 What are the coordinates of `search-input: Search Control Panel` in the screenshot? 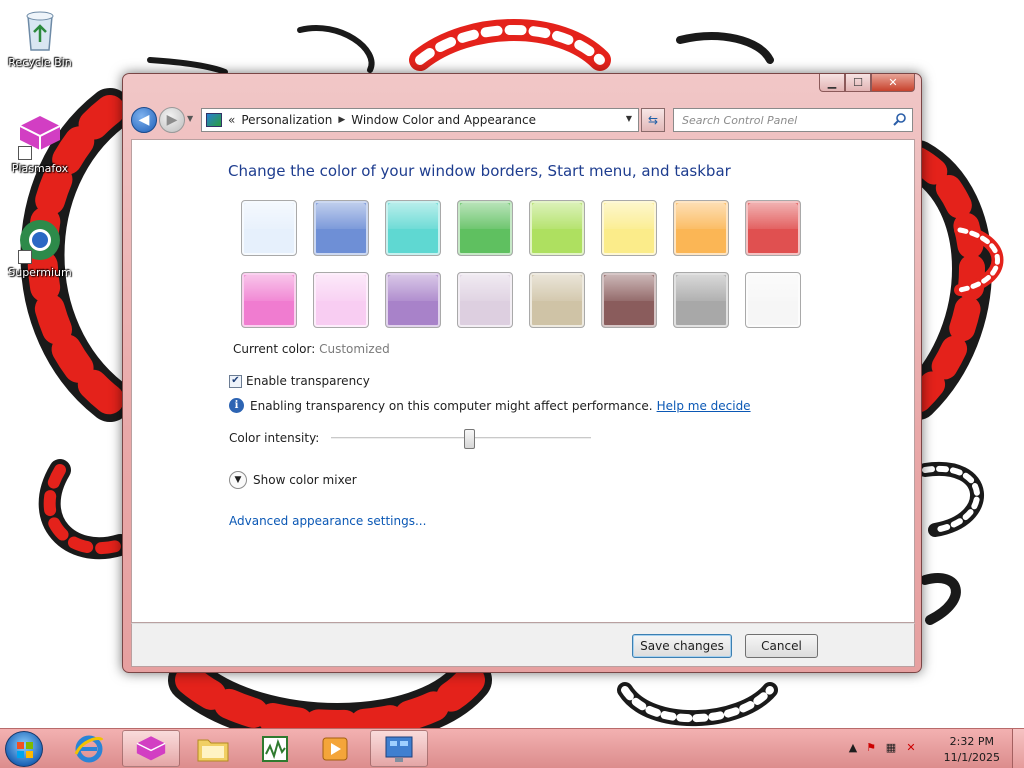 It's located at (793, 120).